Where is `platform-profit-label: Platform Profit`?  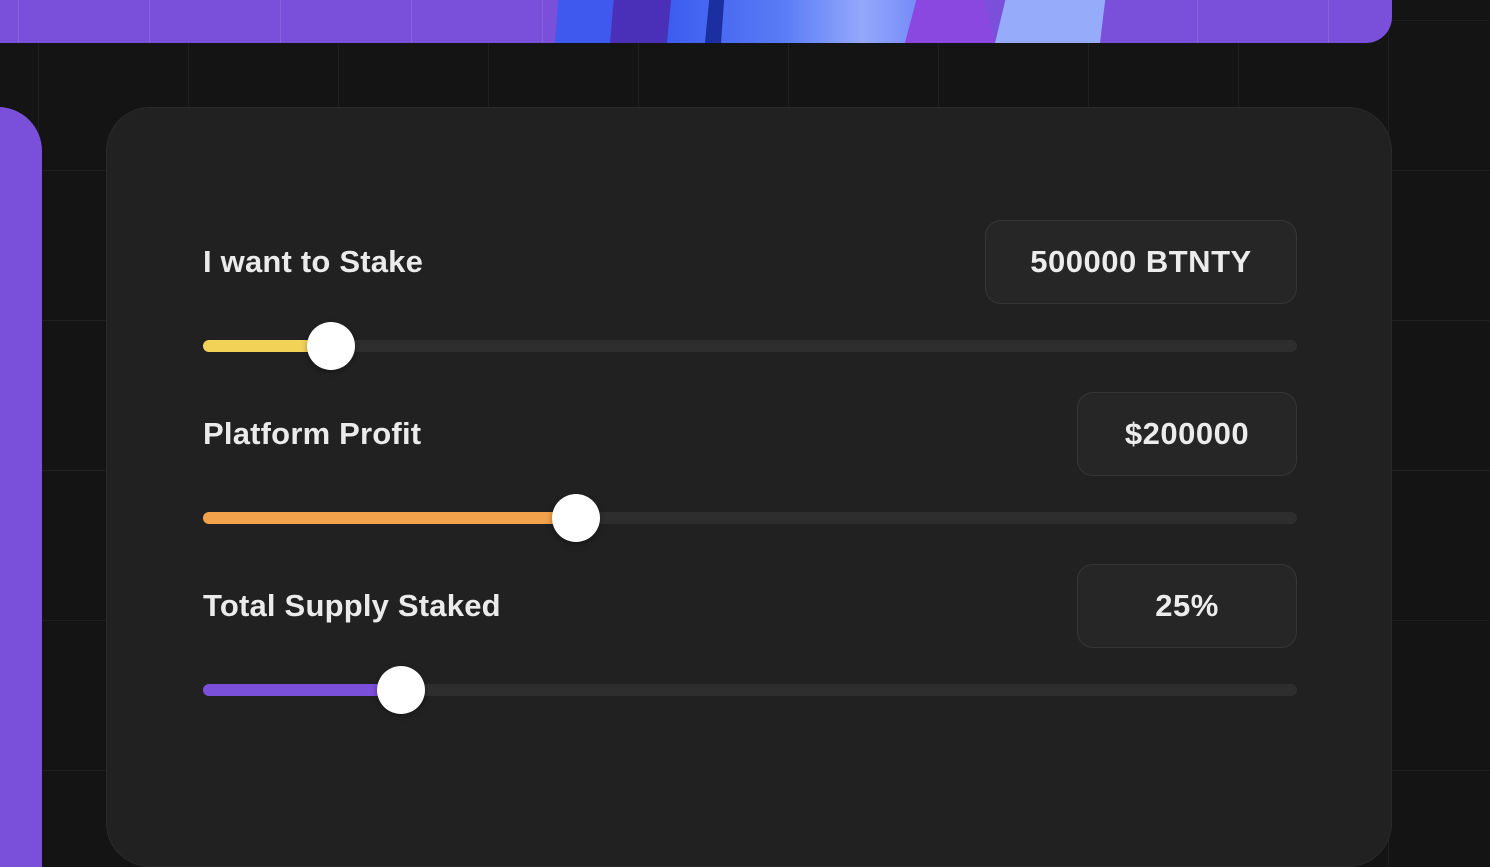 platform-profit-label: Platform Profit is located at coordinates (312, 433).